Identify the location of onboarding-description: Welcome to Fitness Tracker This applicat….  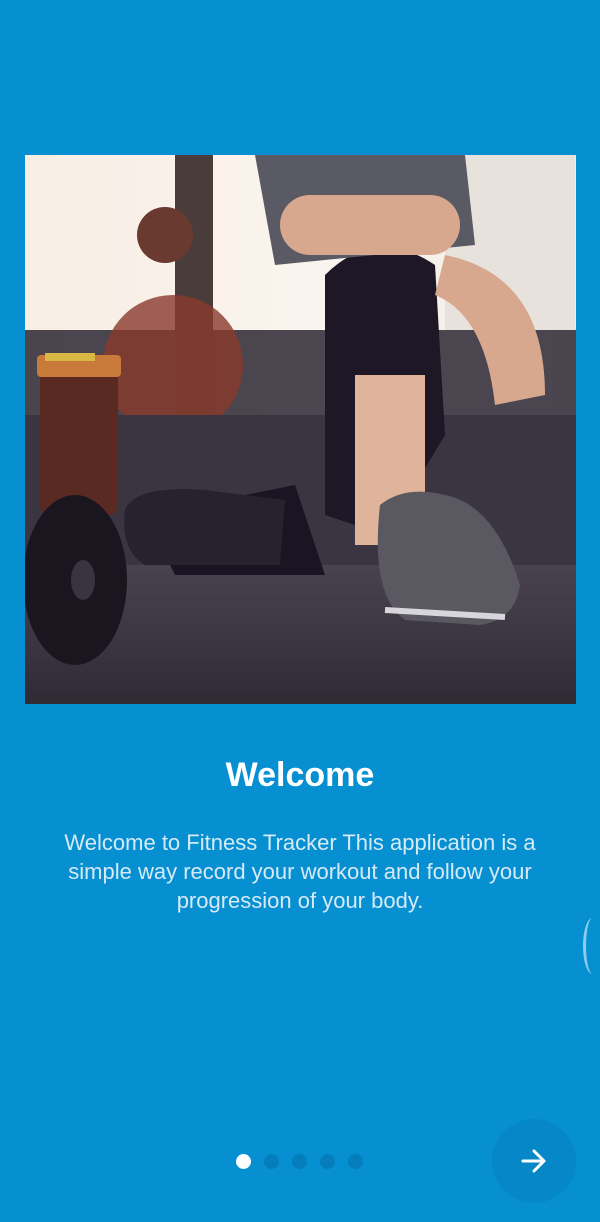
(300, 871).